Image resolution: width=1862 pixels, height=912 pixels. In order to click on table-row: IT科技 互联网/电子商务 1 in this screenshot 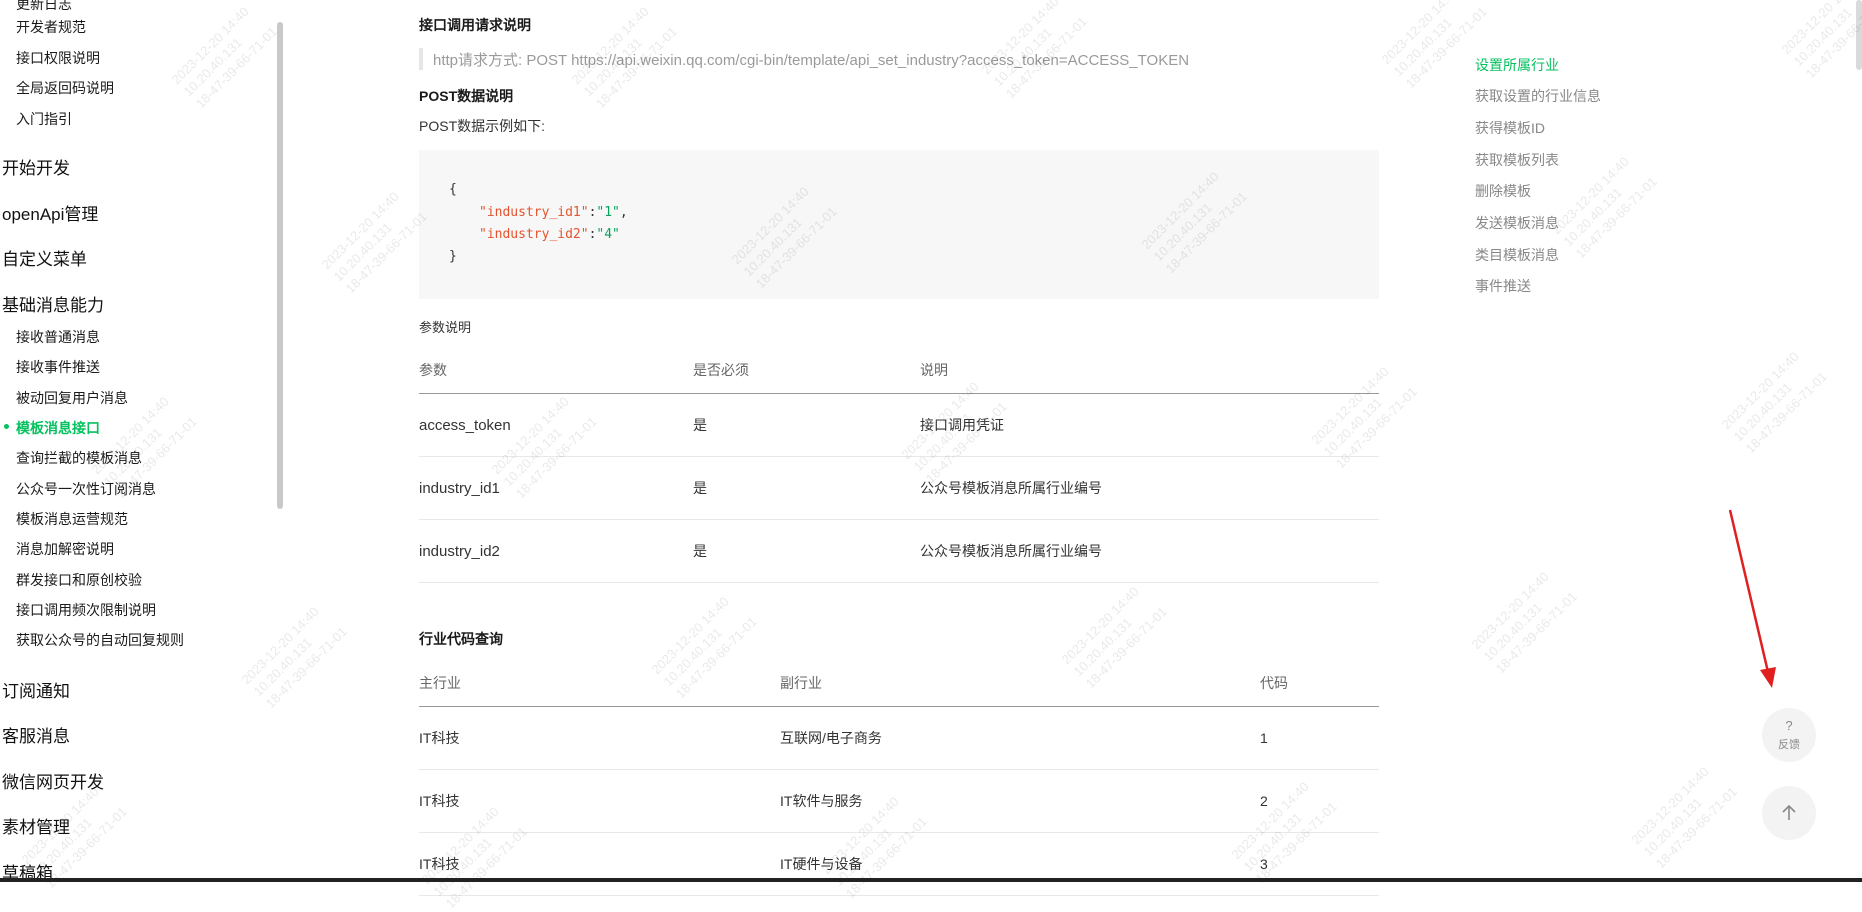, I will do `click(899, 738)`.